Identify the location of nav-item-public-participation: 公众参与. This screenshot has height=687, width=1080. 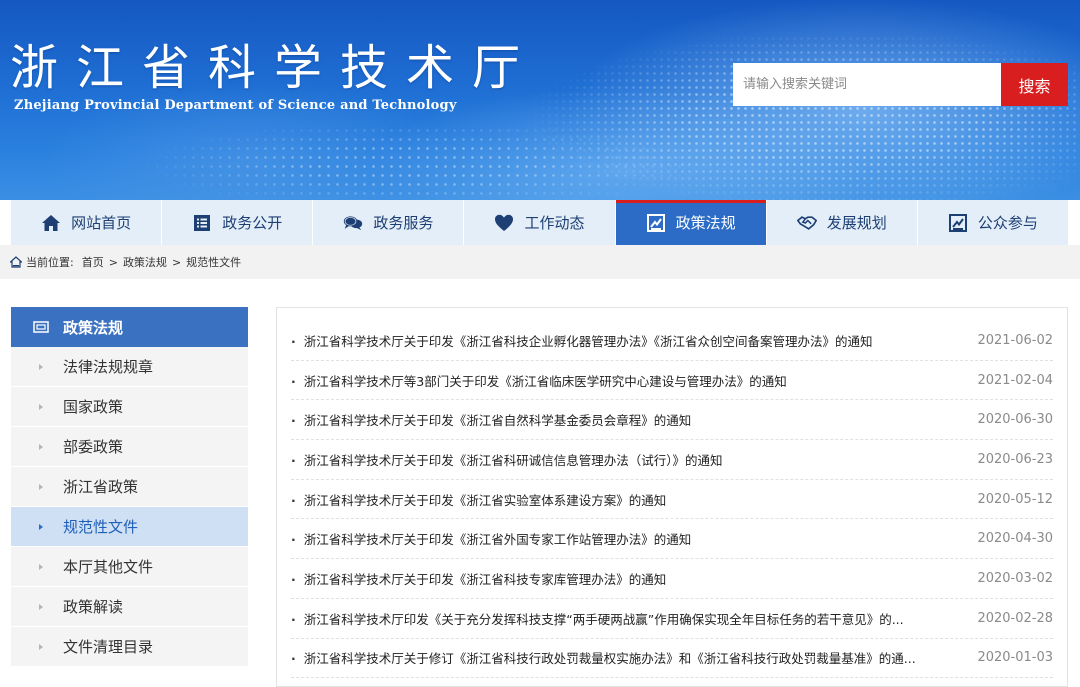
(993, 222).